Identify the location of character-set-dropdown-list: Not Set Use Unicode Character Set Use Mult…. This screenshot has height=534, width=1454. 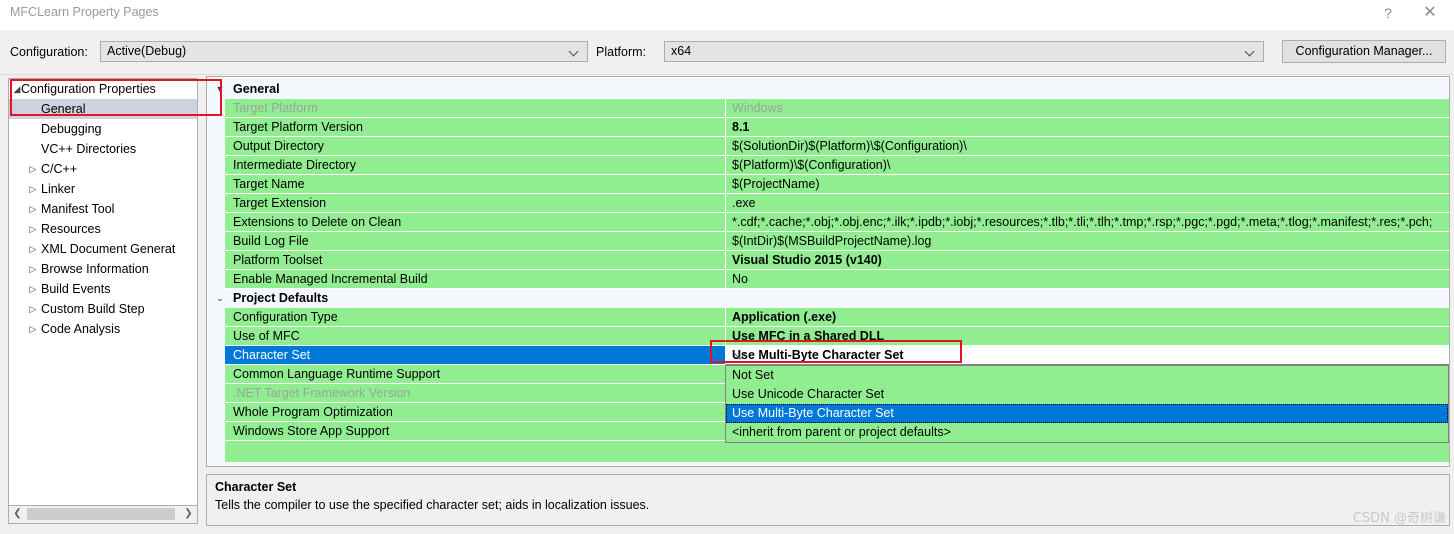
(1087, 404).